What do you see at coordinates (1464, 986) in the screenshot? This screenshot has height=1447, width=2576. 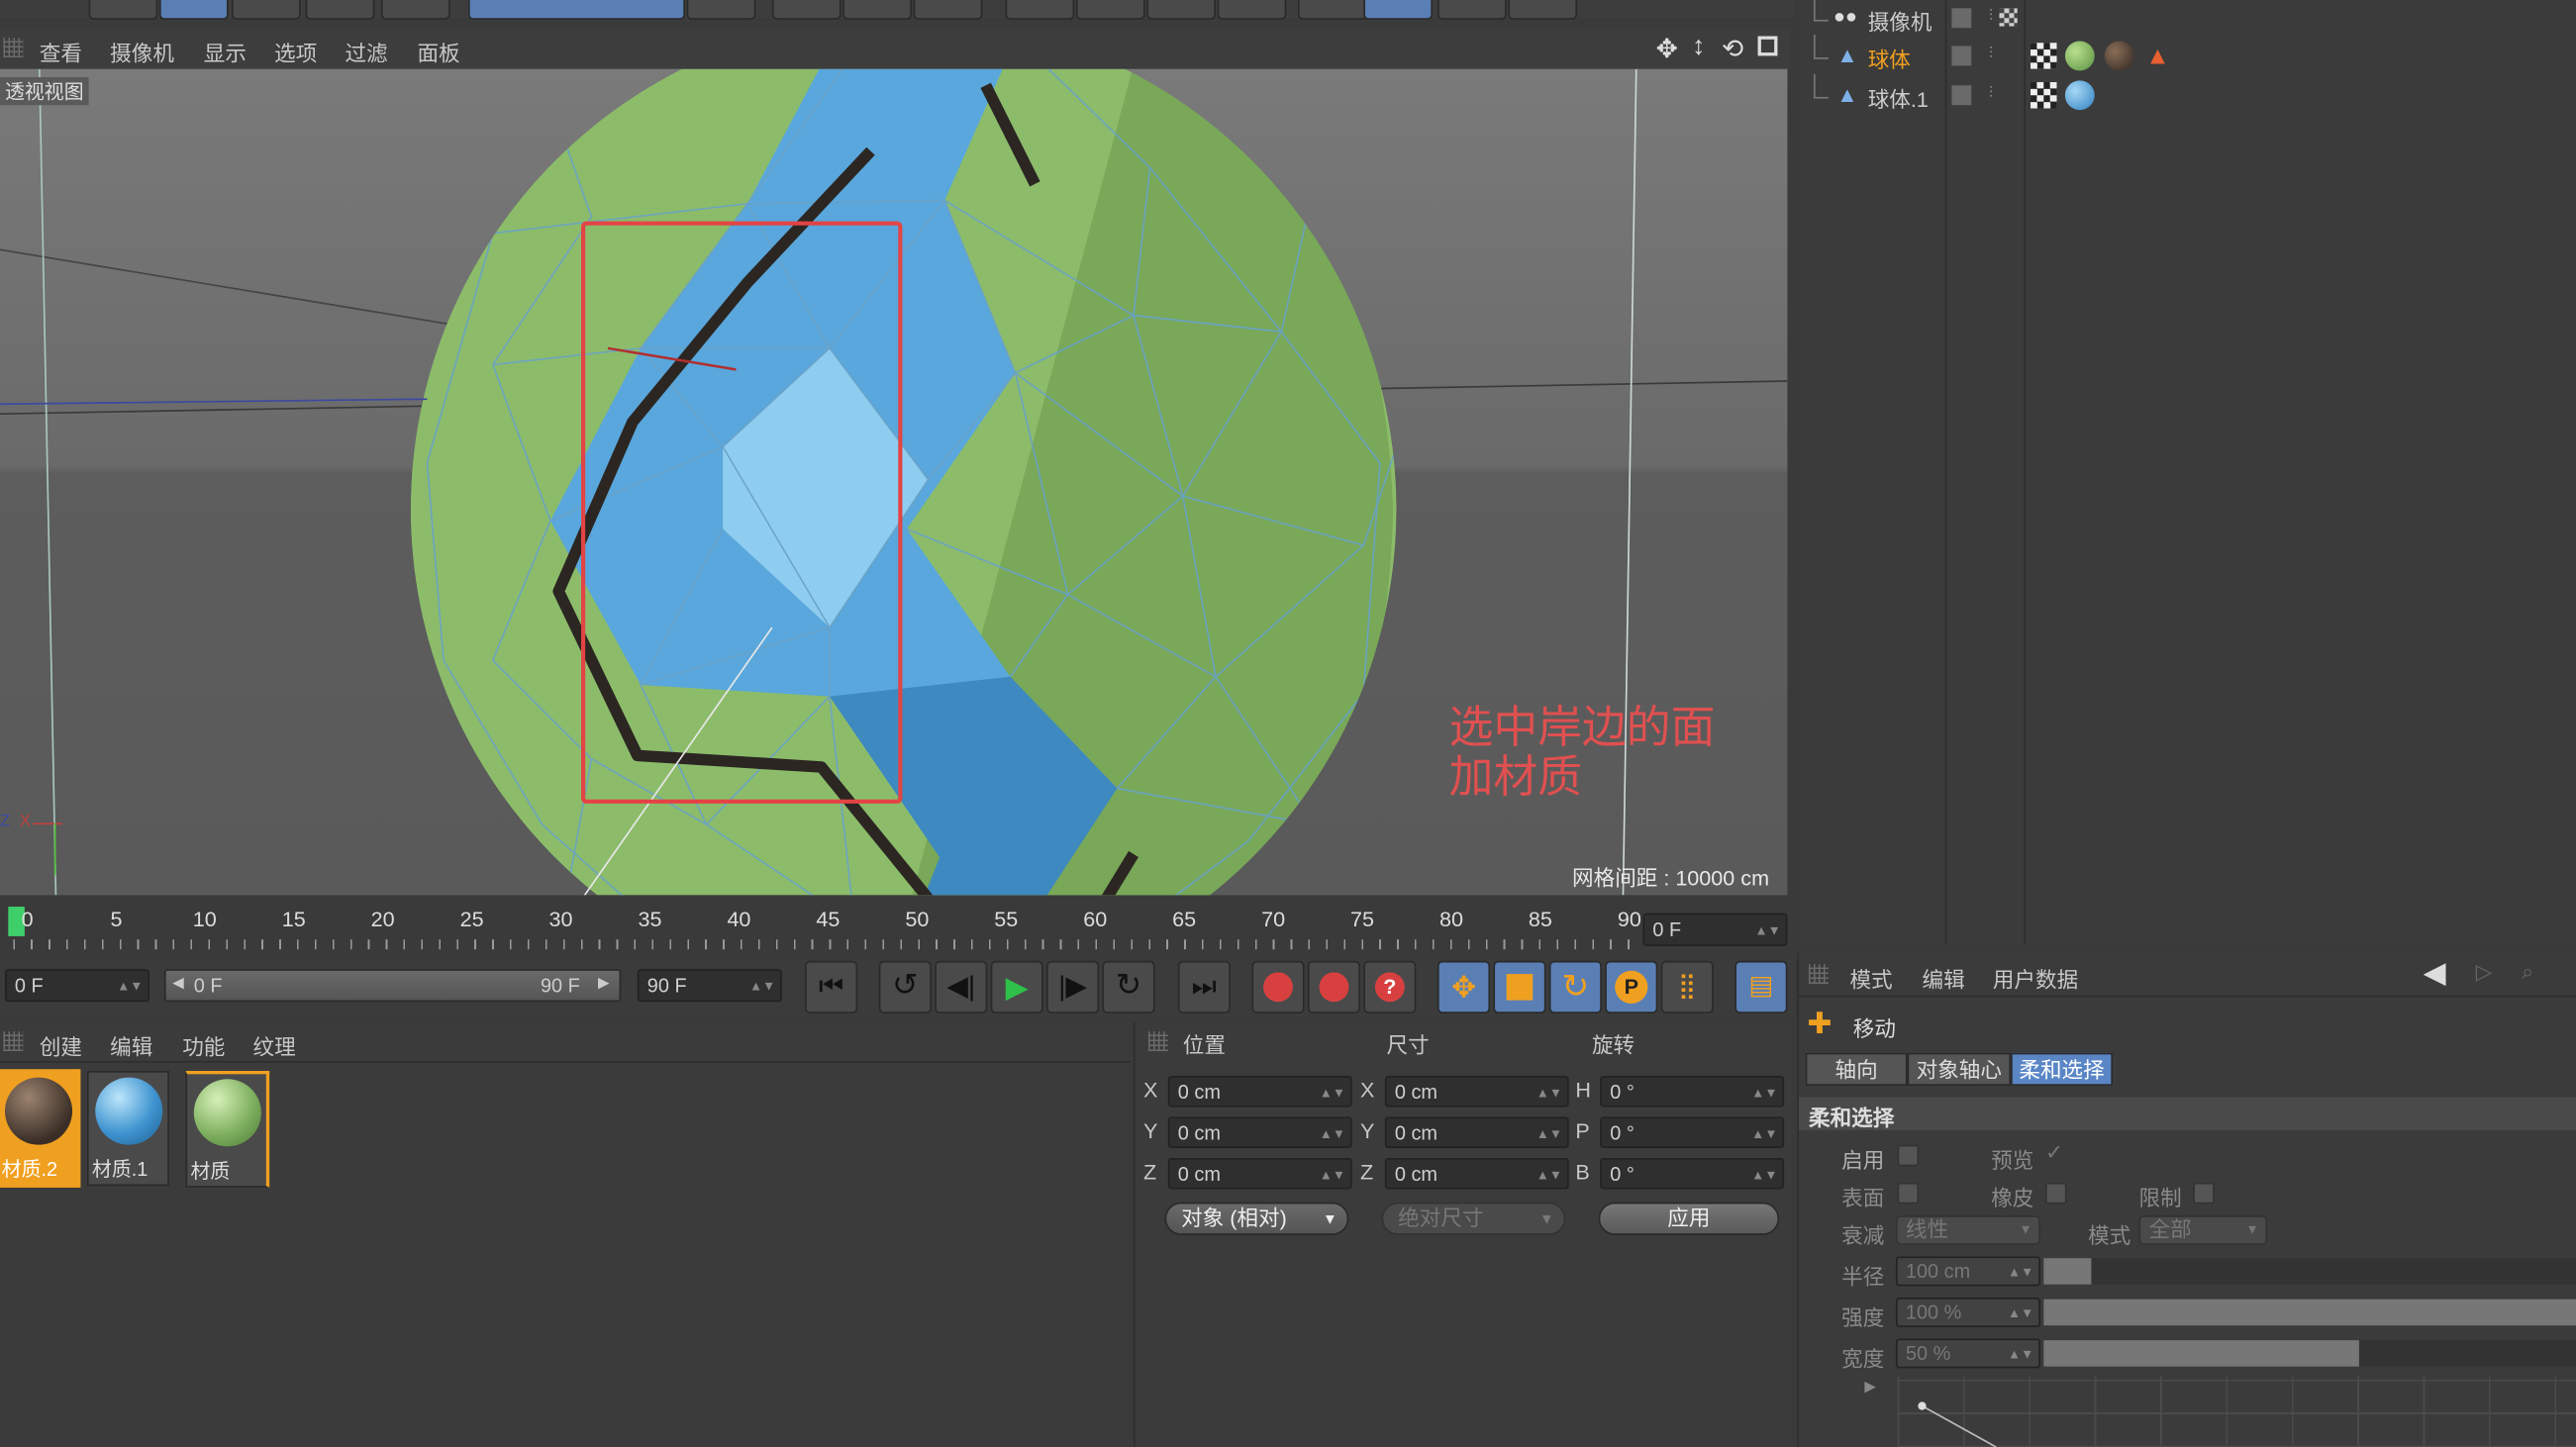 I see `key-position-button: ✥` at bounding box center [1464, 986].